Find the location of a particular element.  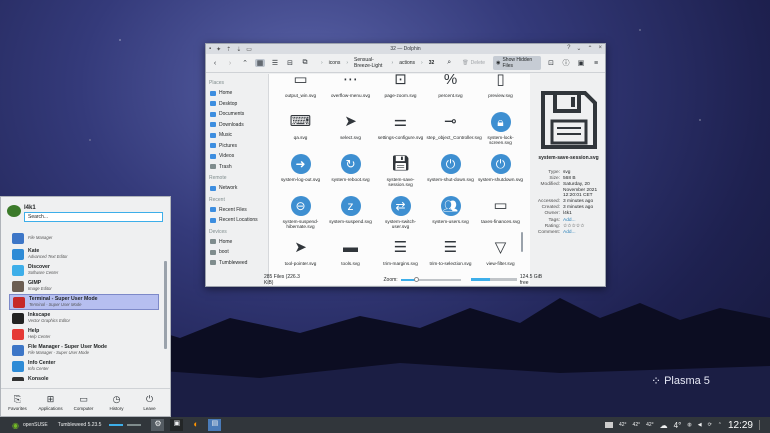

file-item: ⊸ step_object_Controller.svg is located at coordinates (454, 129).